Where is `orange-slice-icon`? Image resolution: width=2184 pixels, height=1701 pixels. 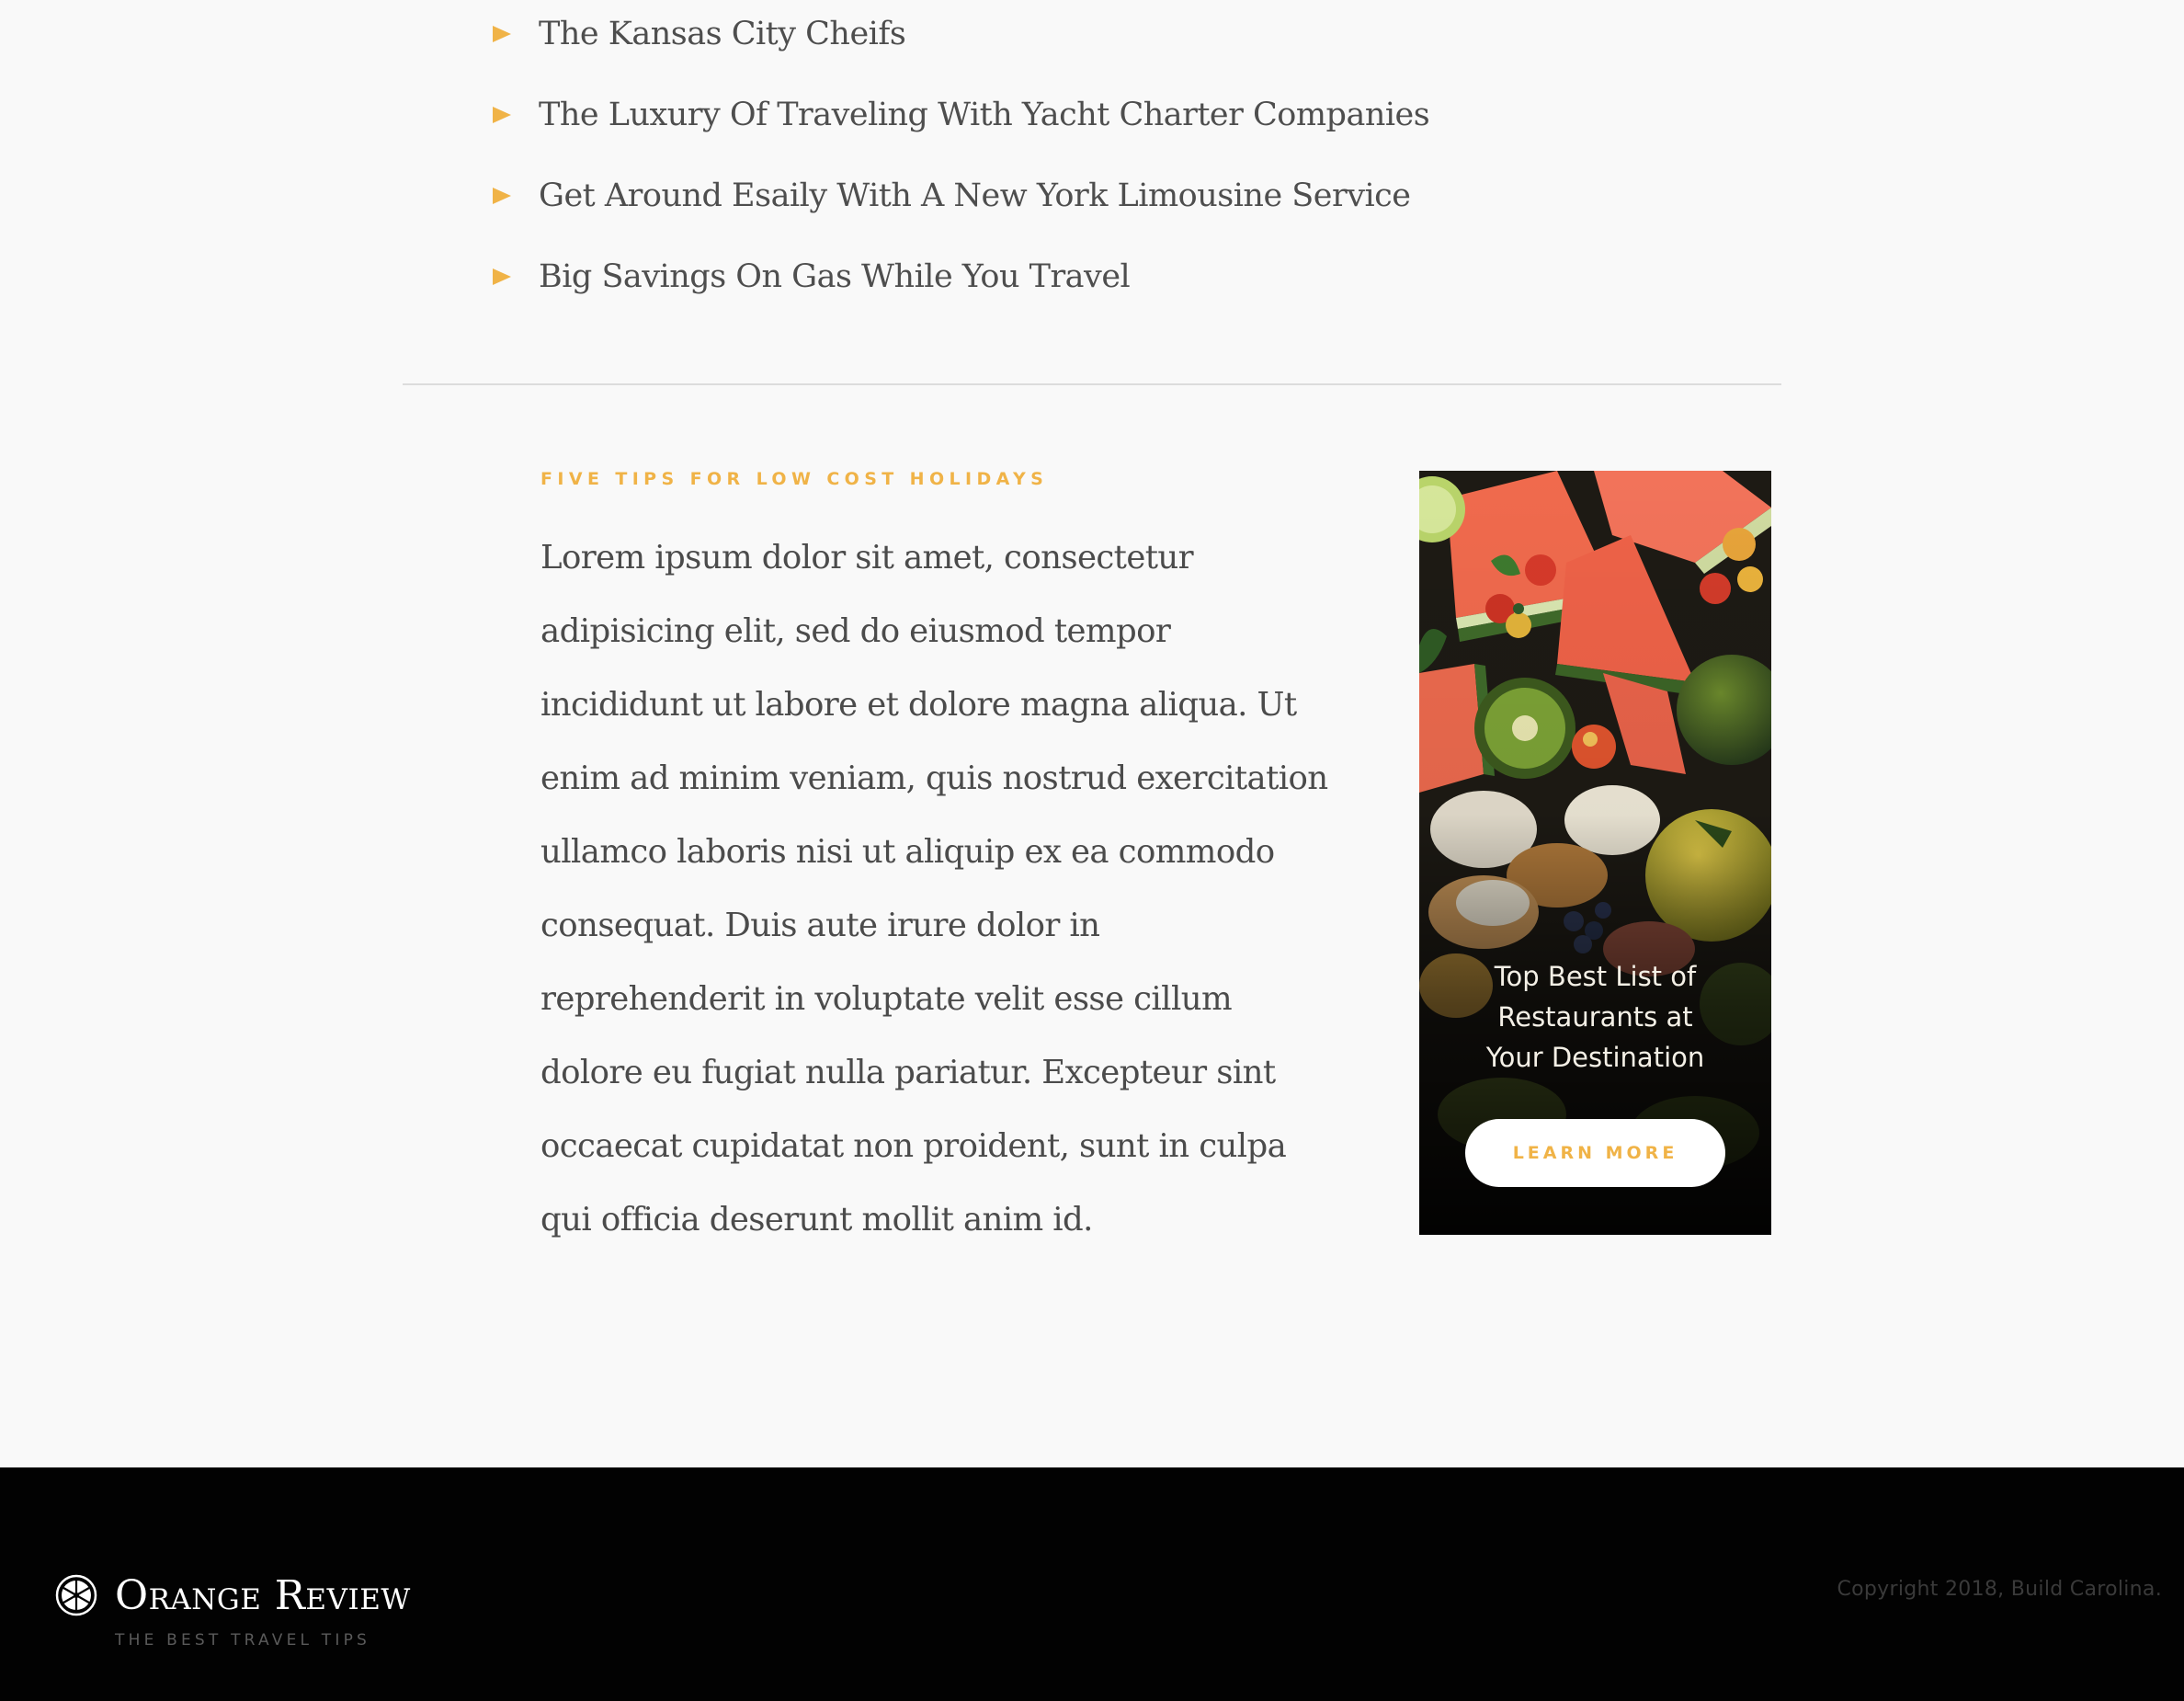
orange-slice-icon is located at coordinates (76, 1595).